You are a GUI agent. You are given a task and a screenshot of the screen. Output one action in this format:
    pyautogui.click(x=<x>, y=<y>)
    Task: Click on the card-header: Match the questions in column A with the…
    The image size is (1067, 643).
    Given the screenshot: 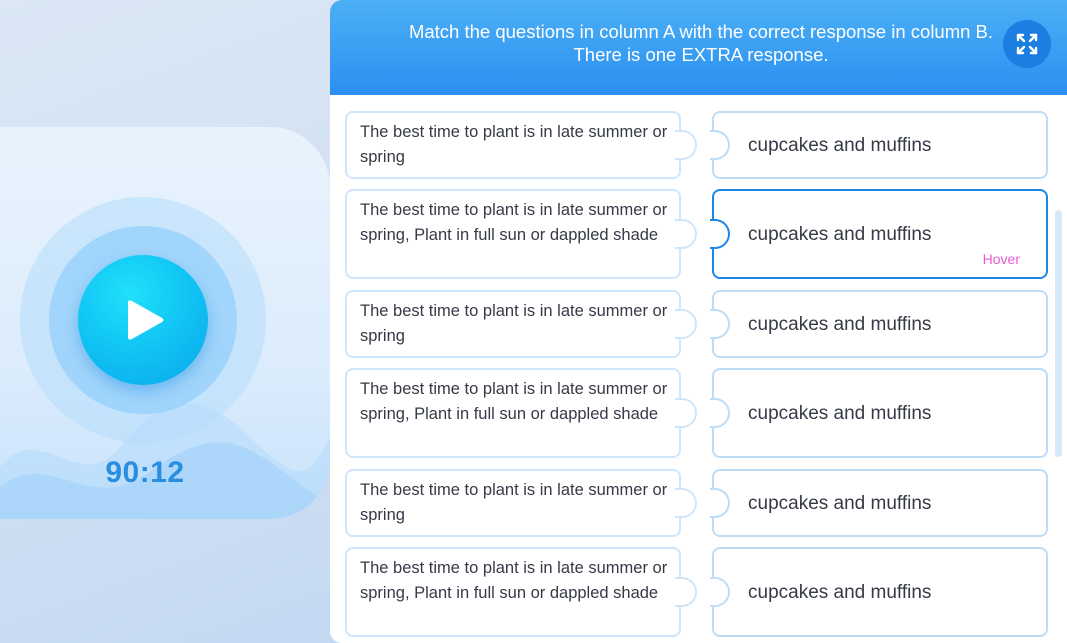 What is the action you would take?
    pyautogui.click(x=698, y=47)
    